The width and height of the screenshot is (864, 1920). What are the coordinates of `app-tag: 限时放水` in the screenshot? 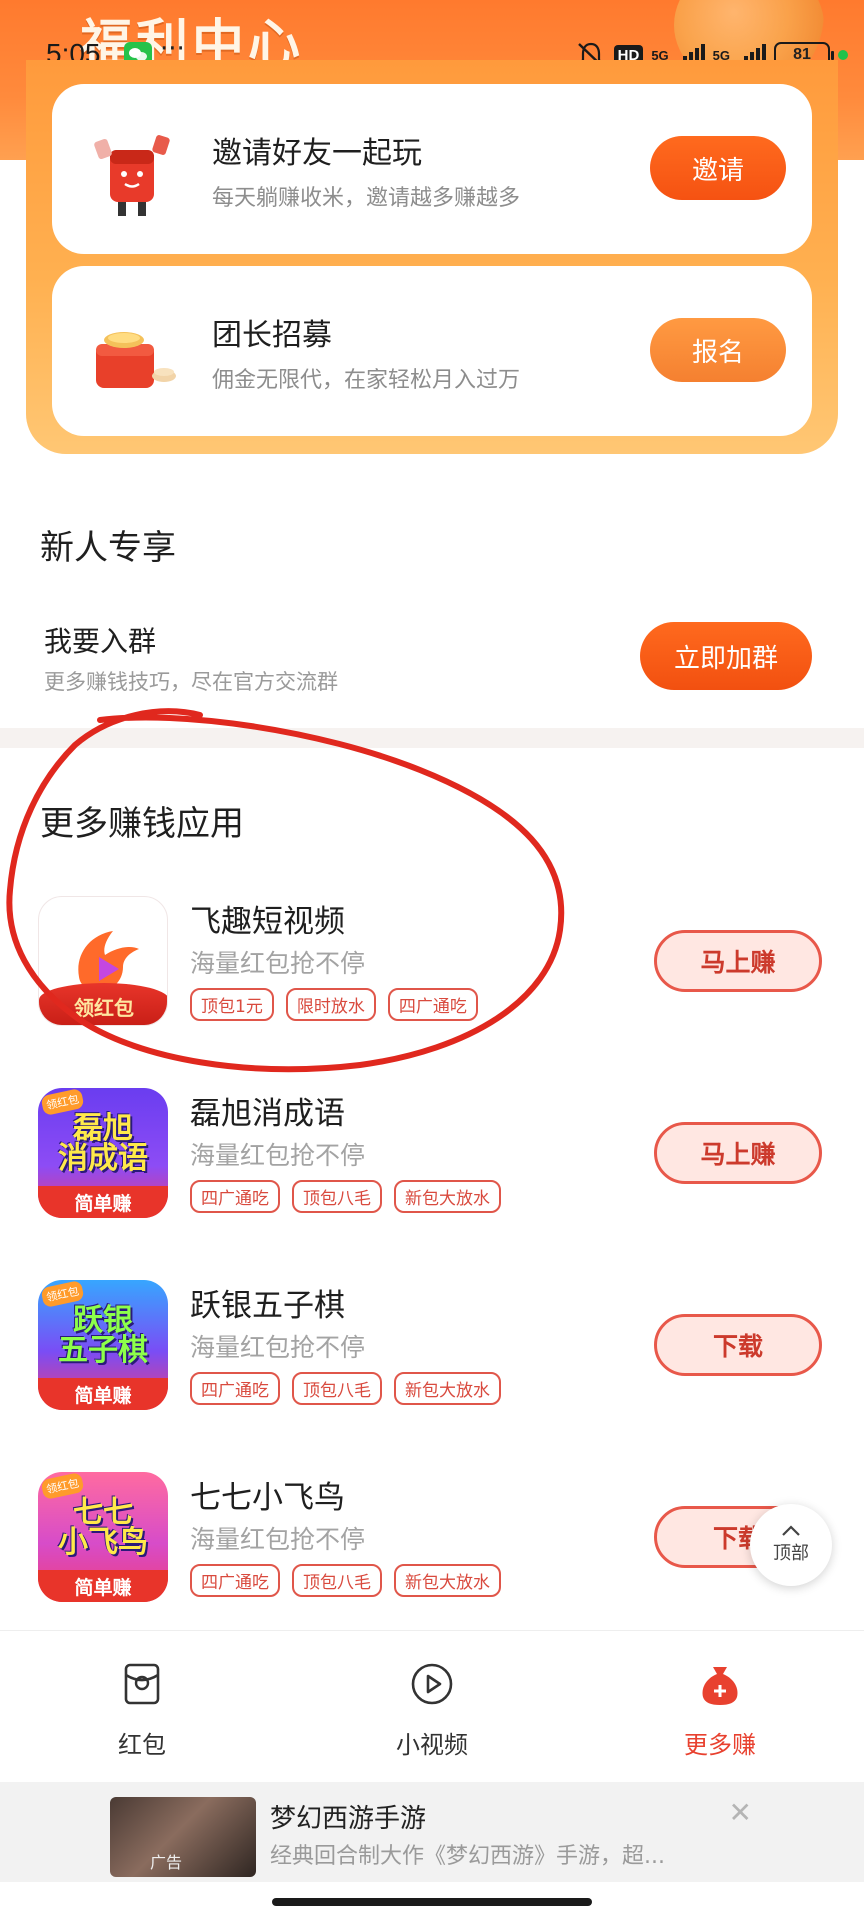 It's located at (330, 1004).